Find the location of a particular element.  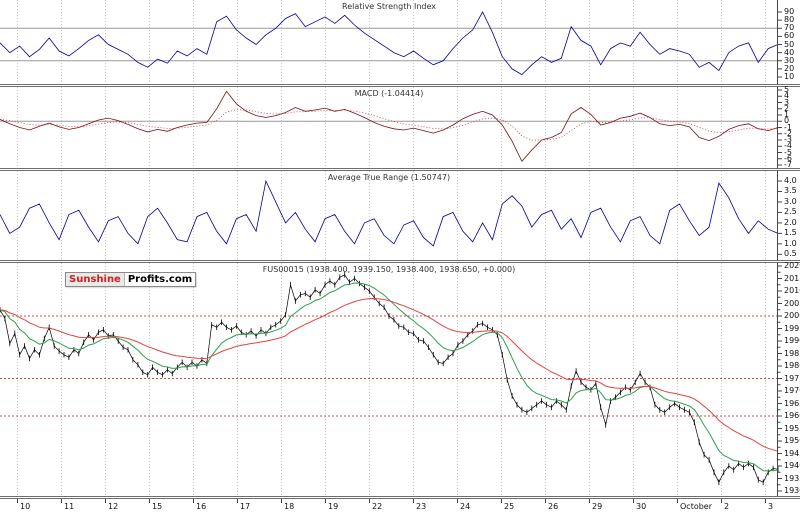

macd-title: MACD (-1.04414) is located at coordinates (389, 93).